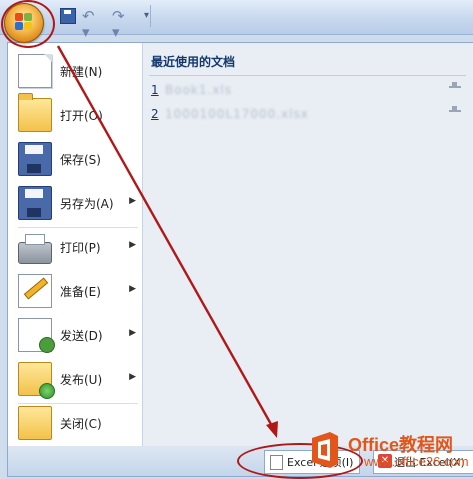 This screenshot has width=473, height=479. What do you see at coordinates (81, 335) in the screenshot?
I see `menu-item-label: 发送(D)` at bounding box center [81, 335].